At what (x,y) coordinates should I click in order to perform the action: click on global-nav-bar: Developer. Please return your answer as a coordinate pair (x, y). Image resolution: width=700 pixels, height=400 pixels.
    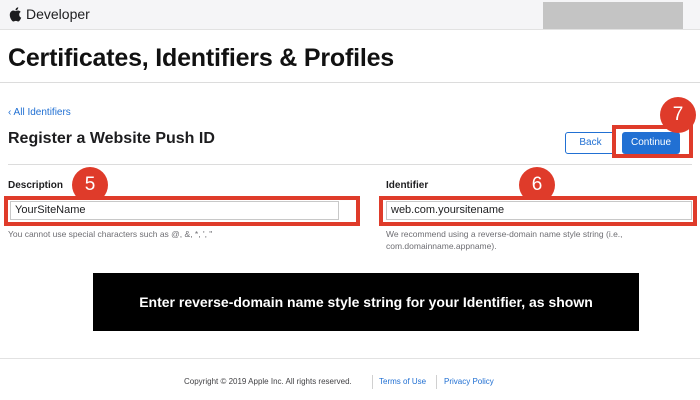
    Looking at the image, I should click on (350, 15).